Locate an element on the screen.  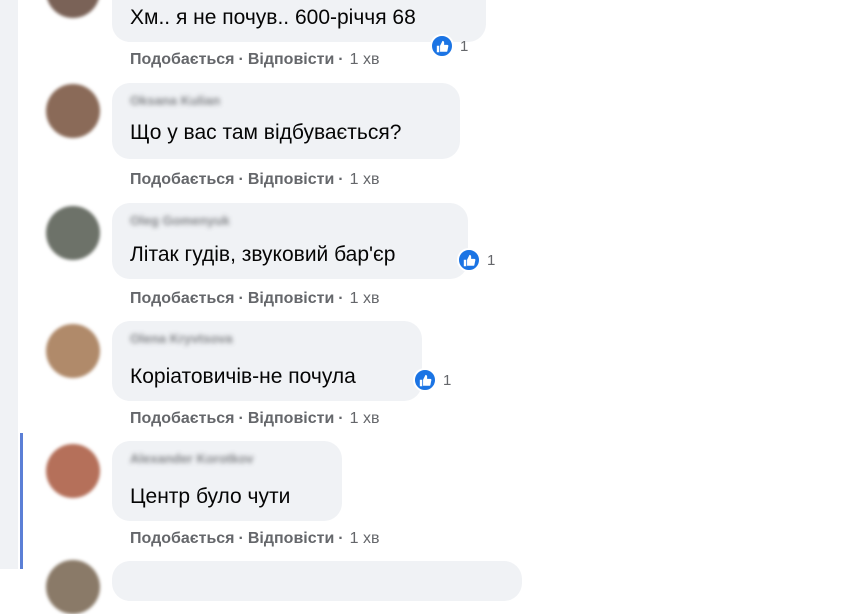
comment-text: Літак гудів, звуковий бар'єр is located at coordinates (263, 254).